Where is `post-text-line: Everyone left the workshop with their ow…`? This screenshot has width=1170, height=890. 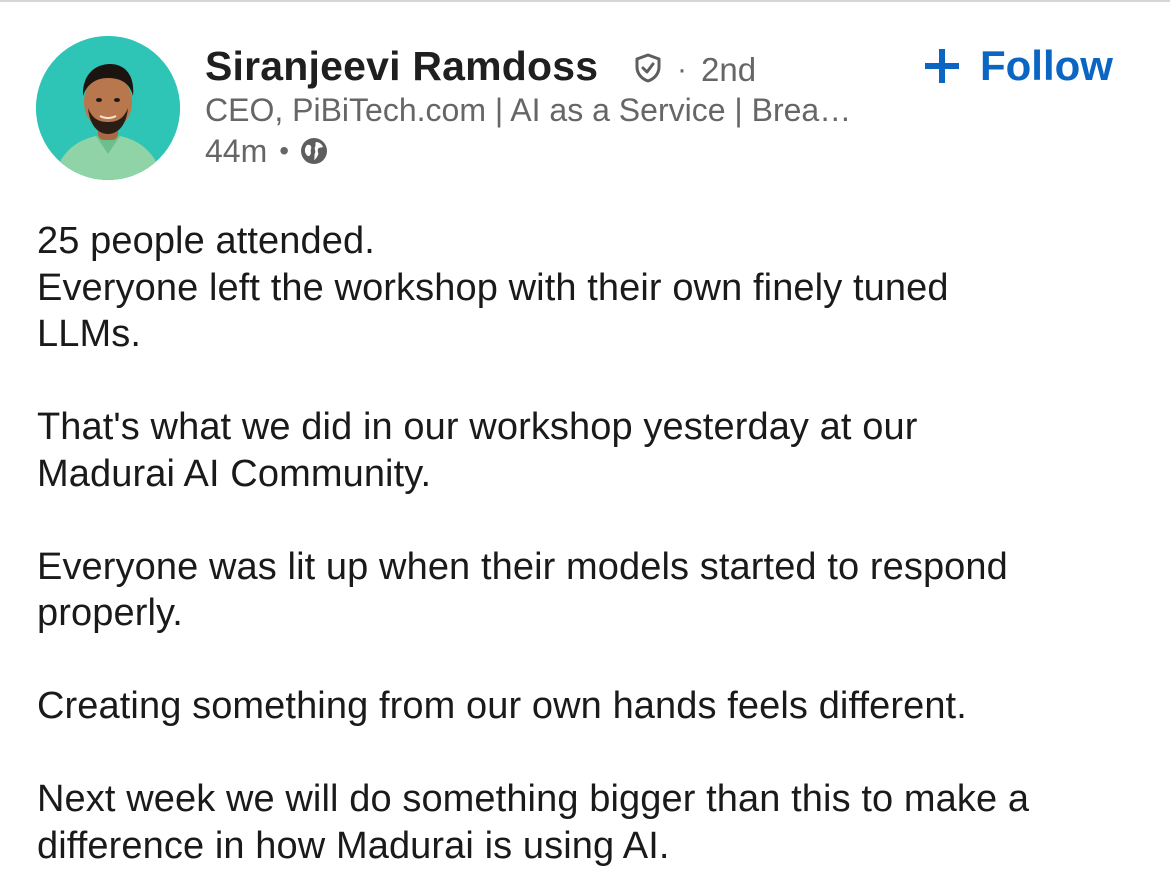
post-text-line: Everyone left the workshop with their ow… is located at coordinates (493, 287).